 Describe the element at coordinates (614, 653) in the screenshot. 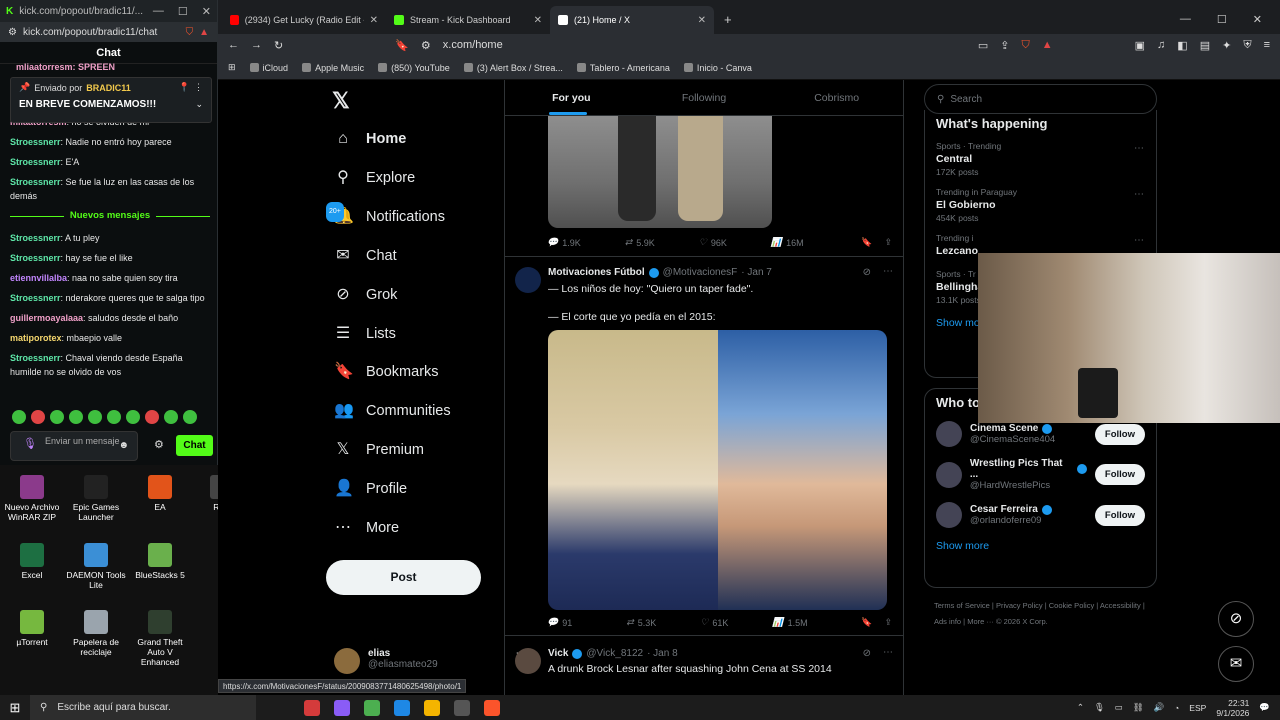

I see `post-handle: @Vick_8122` at that location.